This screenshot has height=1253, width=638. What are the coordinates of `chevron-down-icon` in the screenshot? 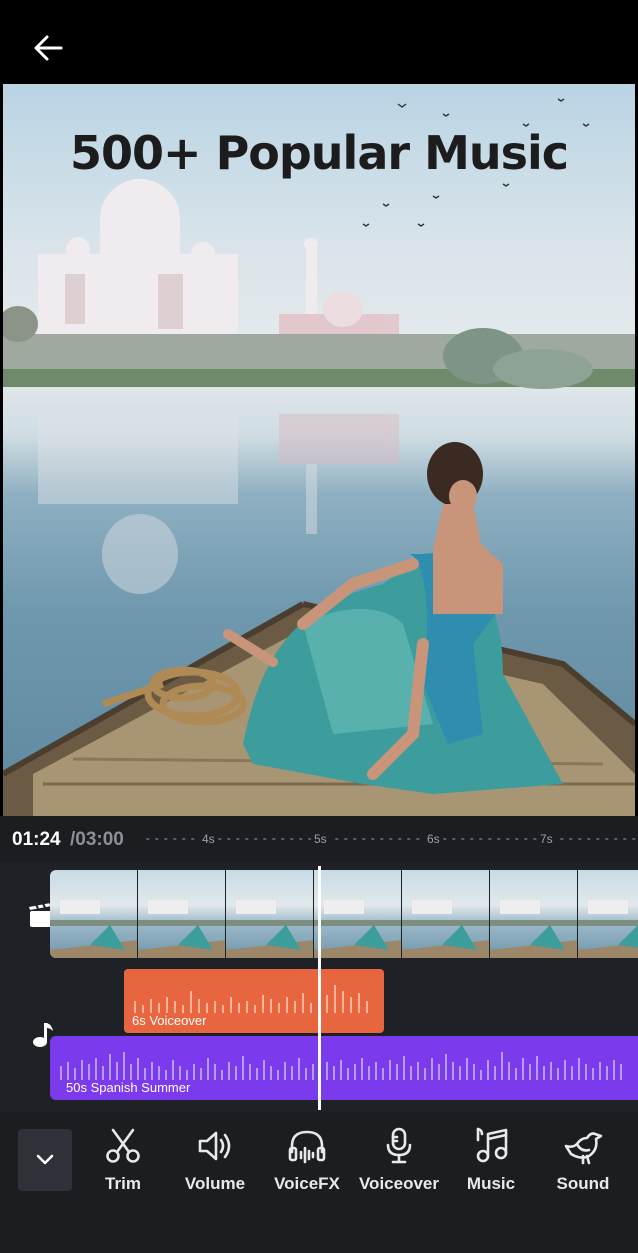 It's located at (45, 1159).